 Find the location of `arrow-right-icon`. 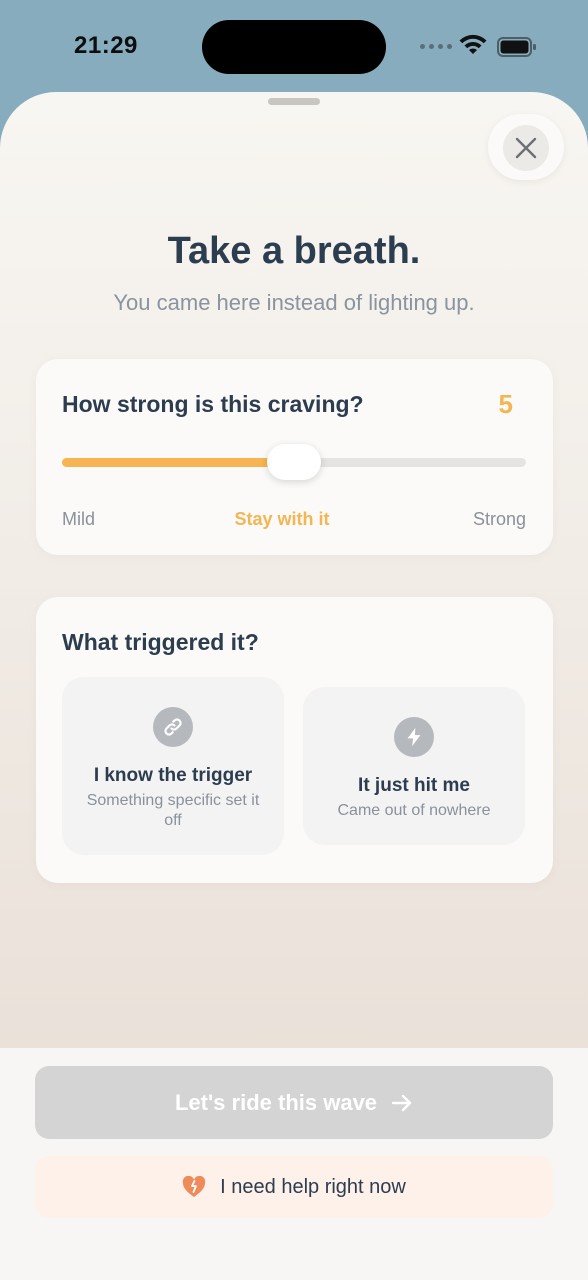

arrow-right-icon is located at coordinates (401, 1102).